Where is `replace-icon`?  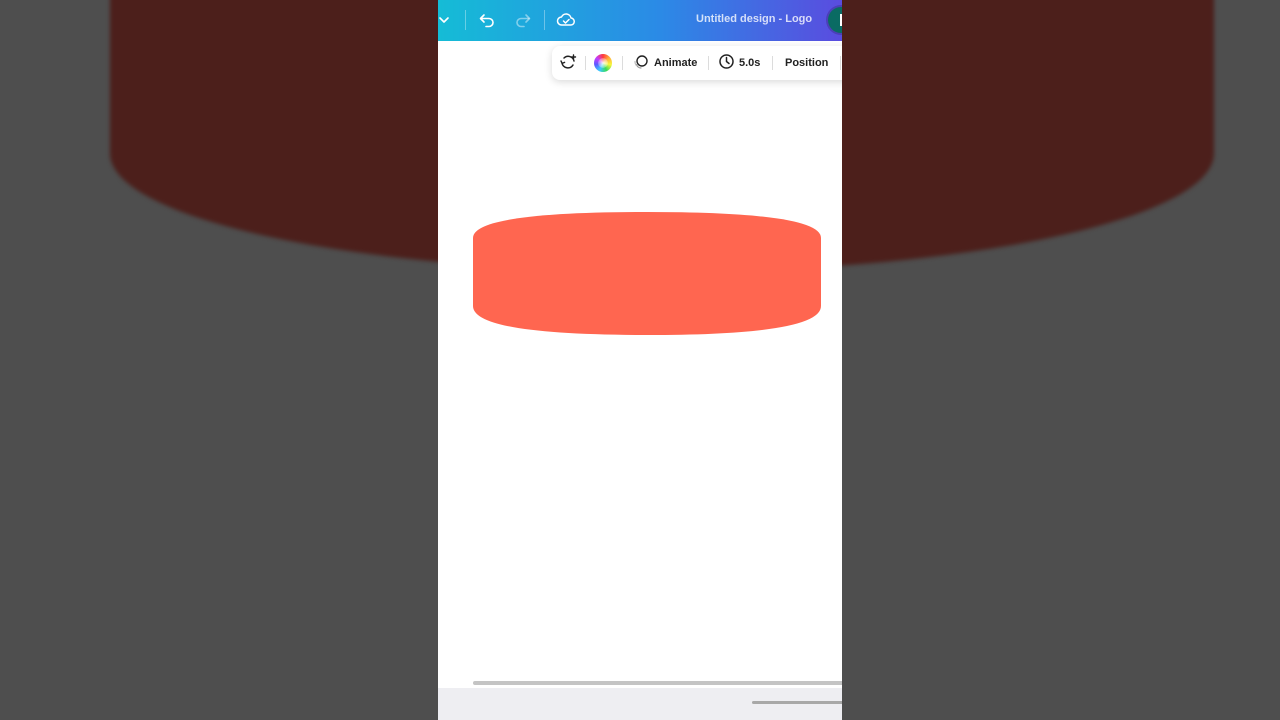 replace-icon is located at coordinates (568, 63).